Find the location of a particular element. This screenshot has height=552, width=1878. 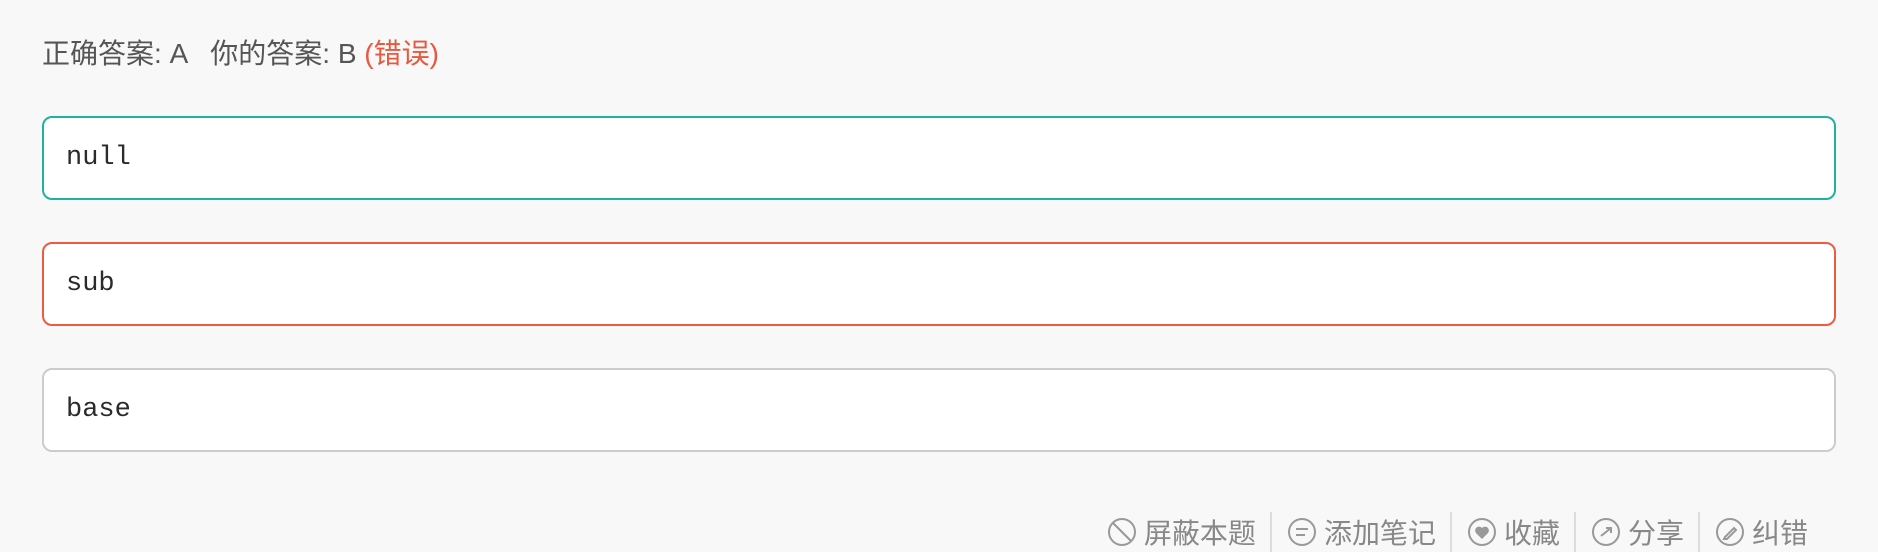

option-a: null is located at coordinates (939, 158).